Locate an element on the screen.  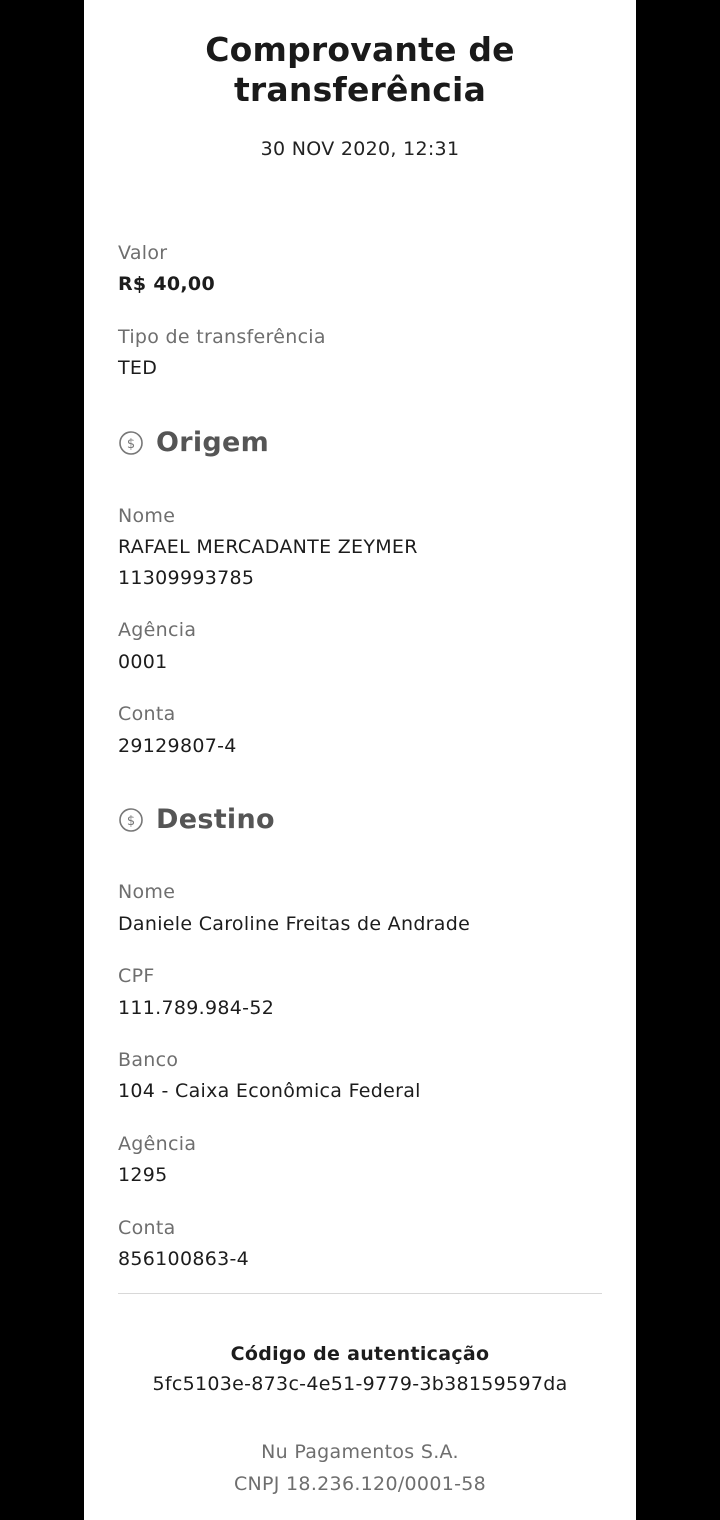
destino-agencia-value: 1295 is located at coordinates (143, 1175).